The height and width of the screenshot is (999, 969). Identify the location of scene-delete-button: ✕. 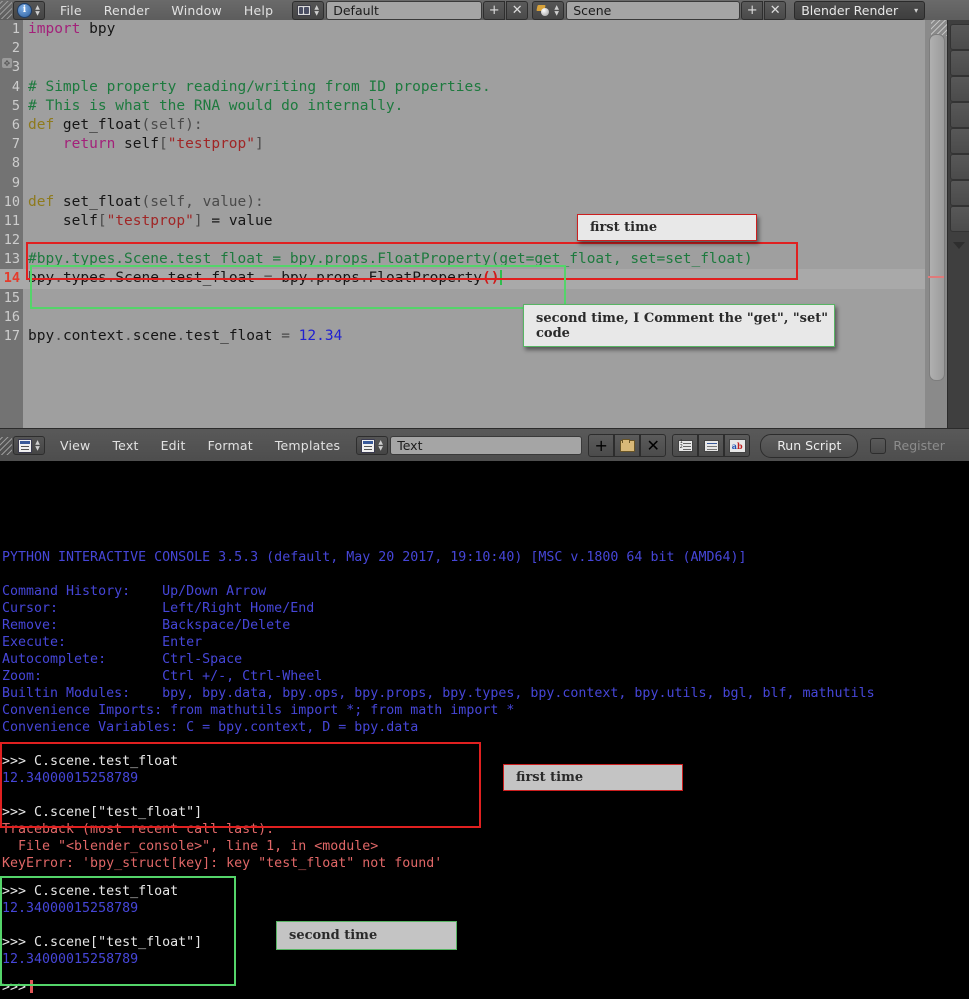
(775, 10).